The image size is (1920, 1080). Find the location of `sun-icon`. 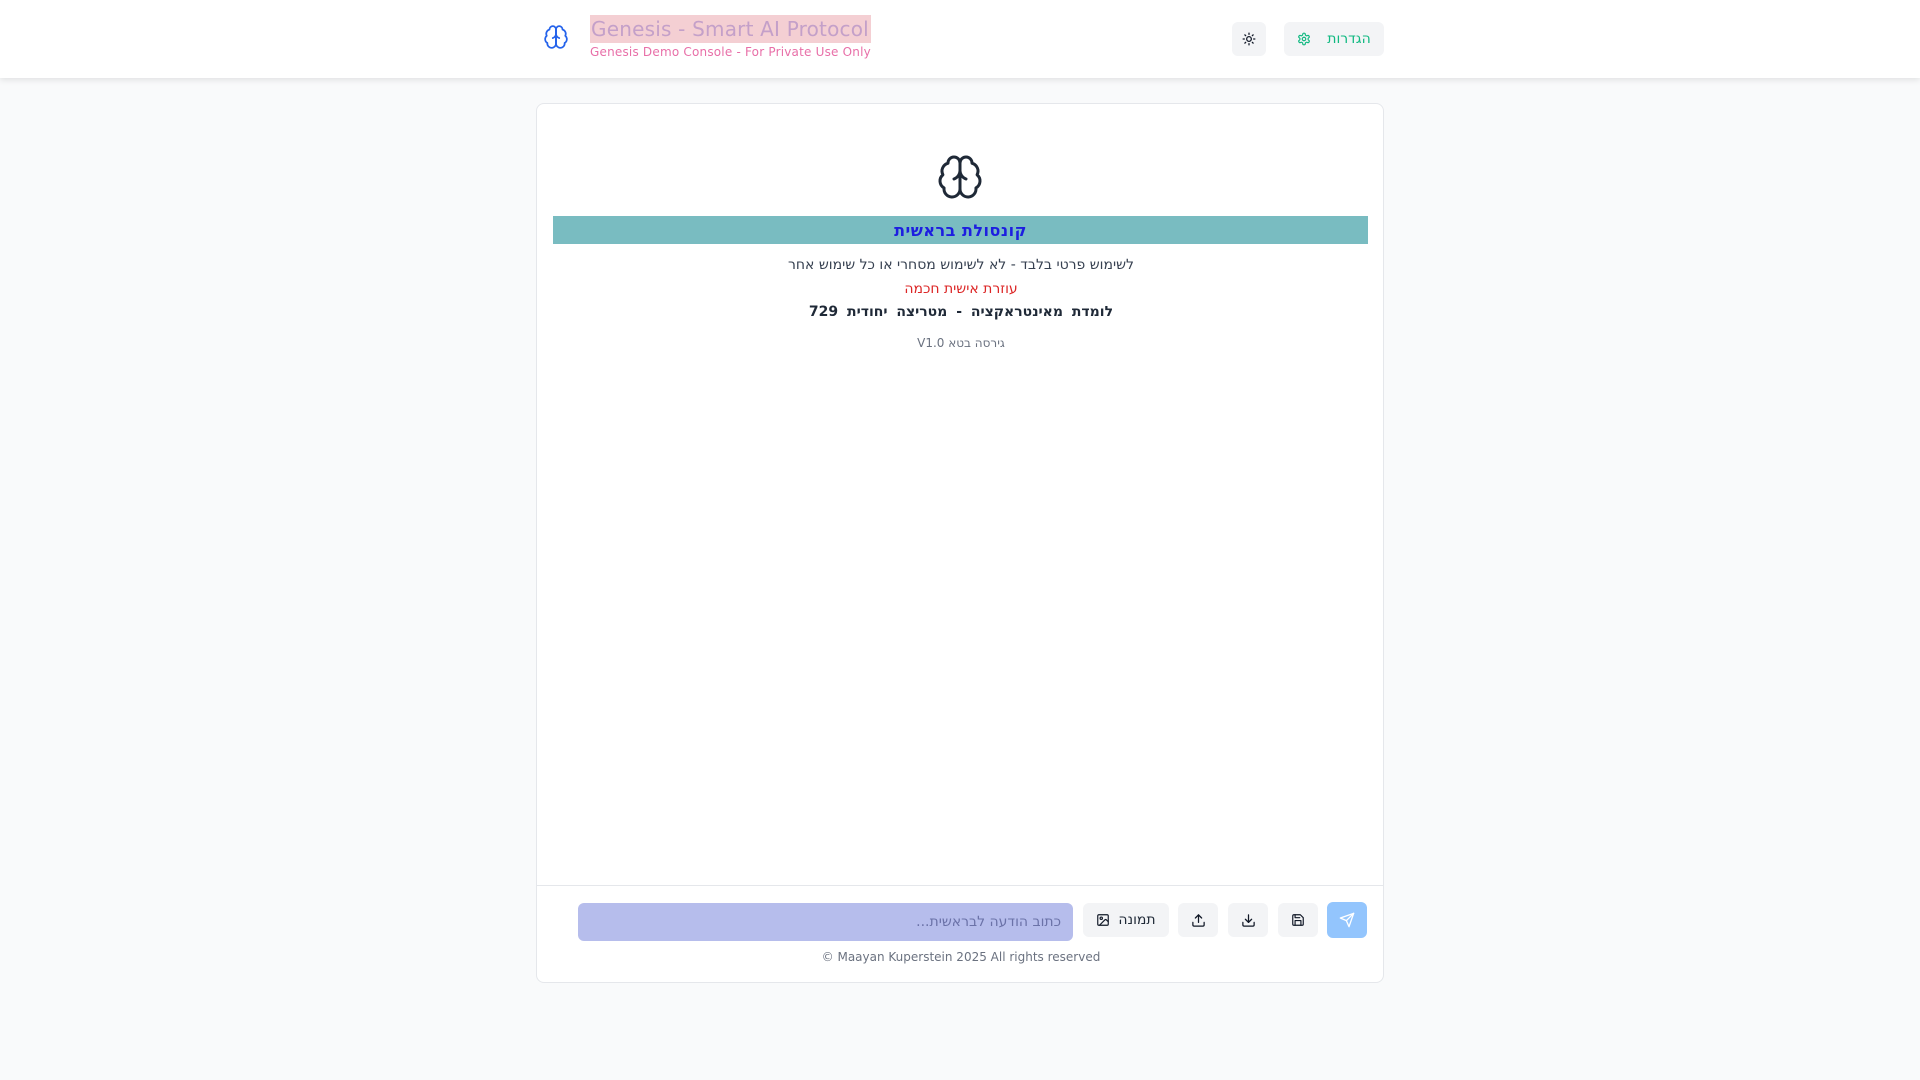

sun-icon is located at coordinates (1249, 39).